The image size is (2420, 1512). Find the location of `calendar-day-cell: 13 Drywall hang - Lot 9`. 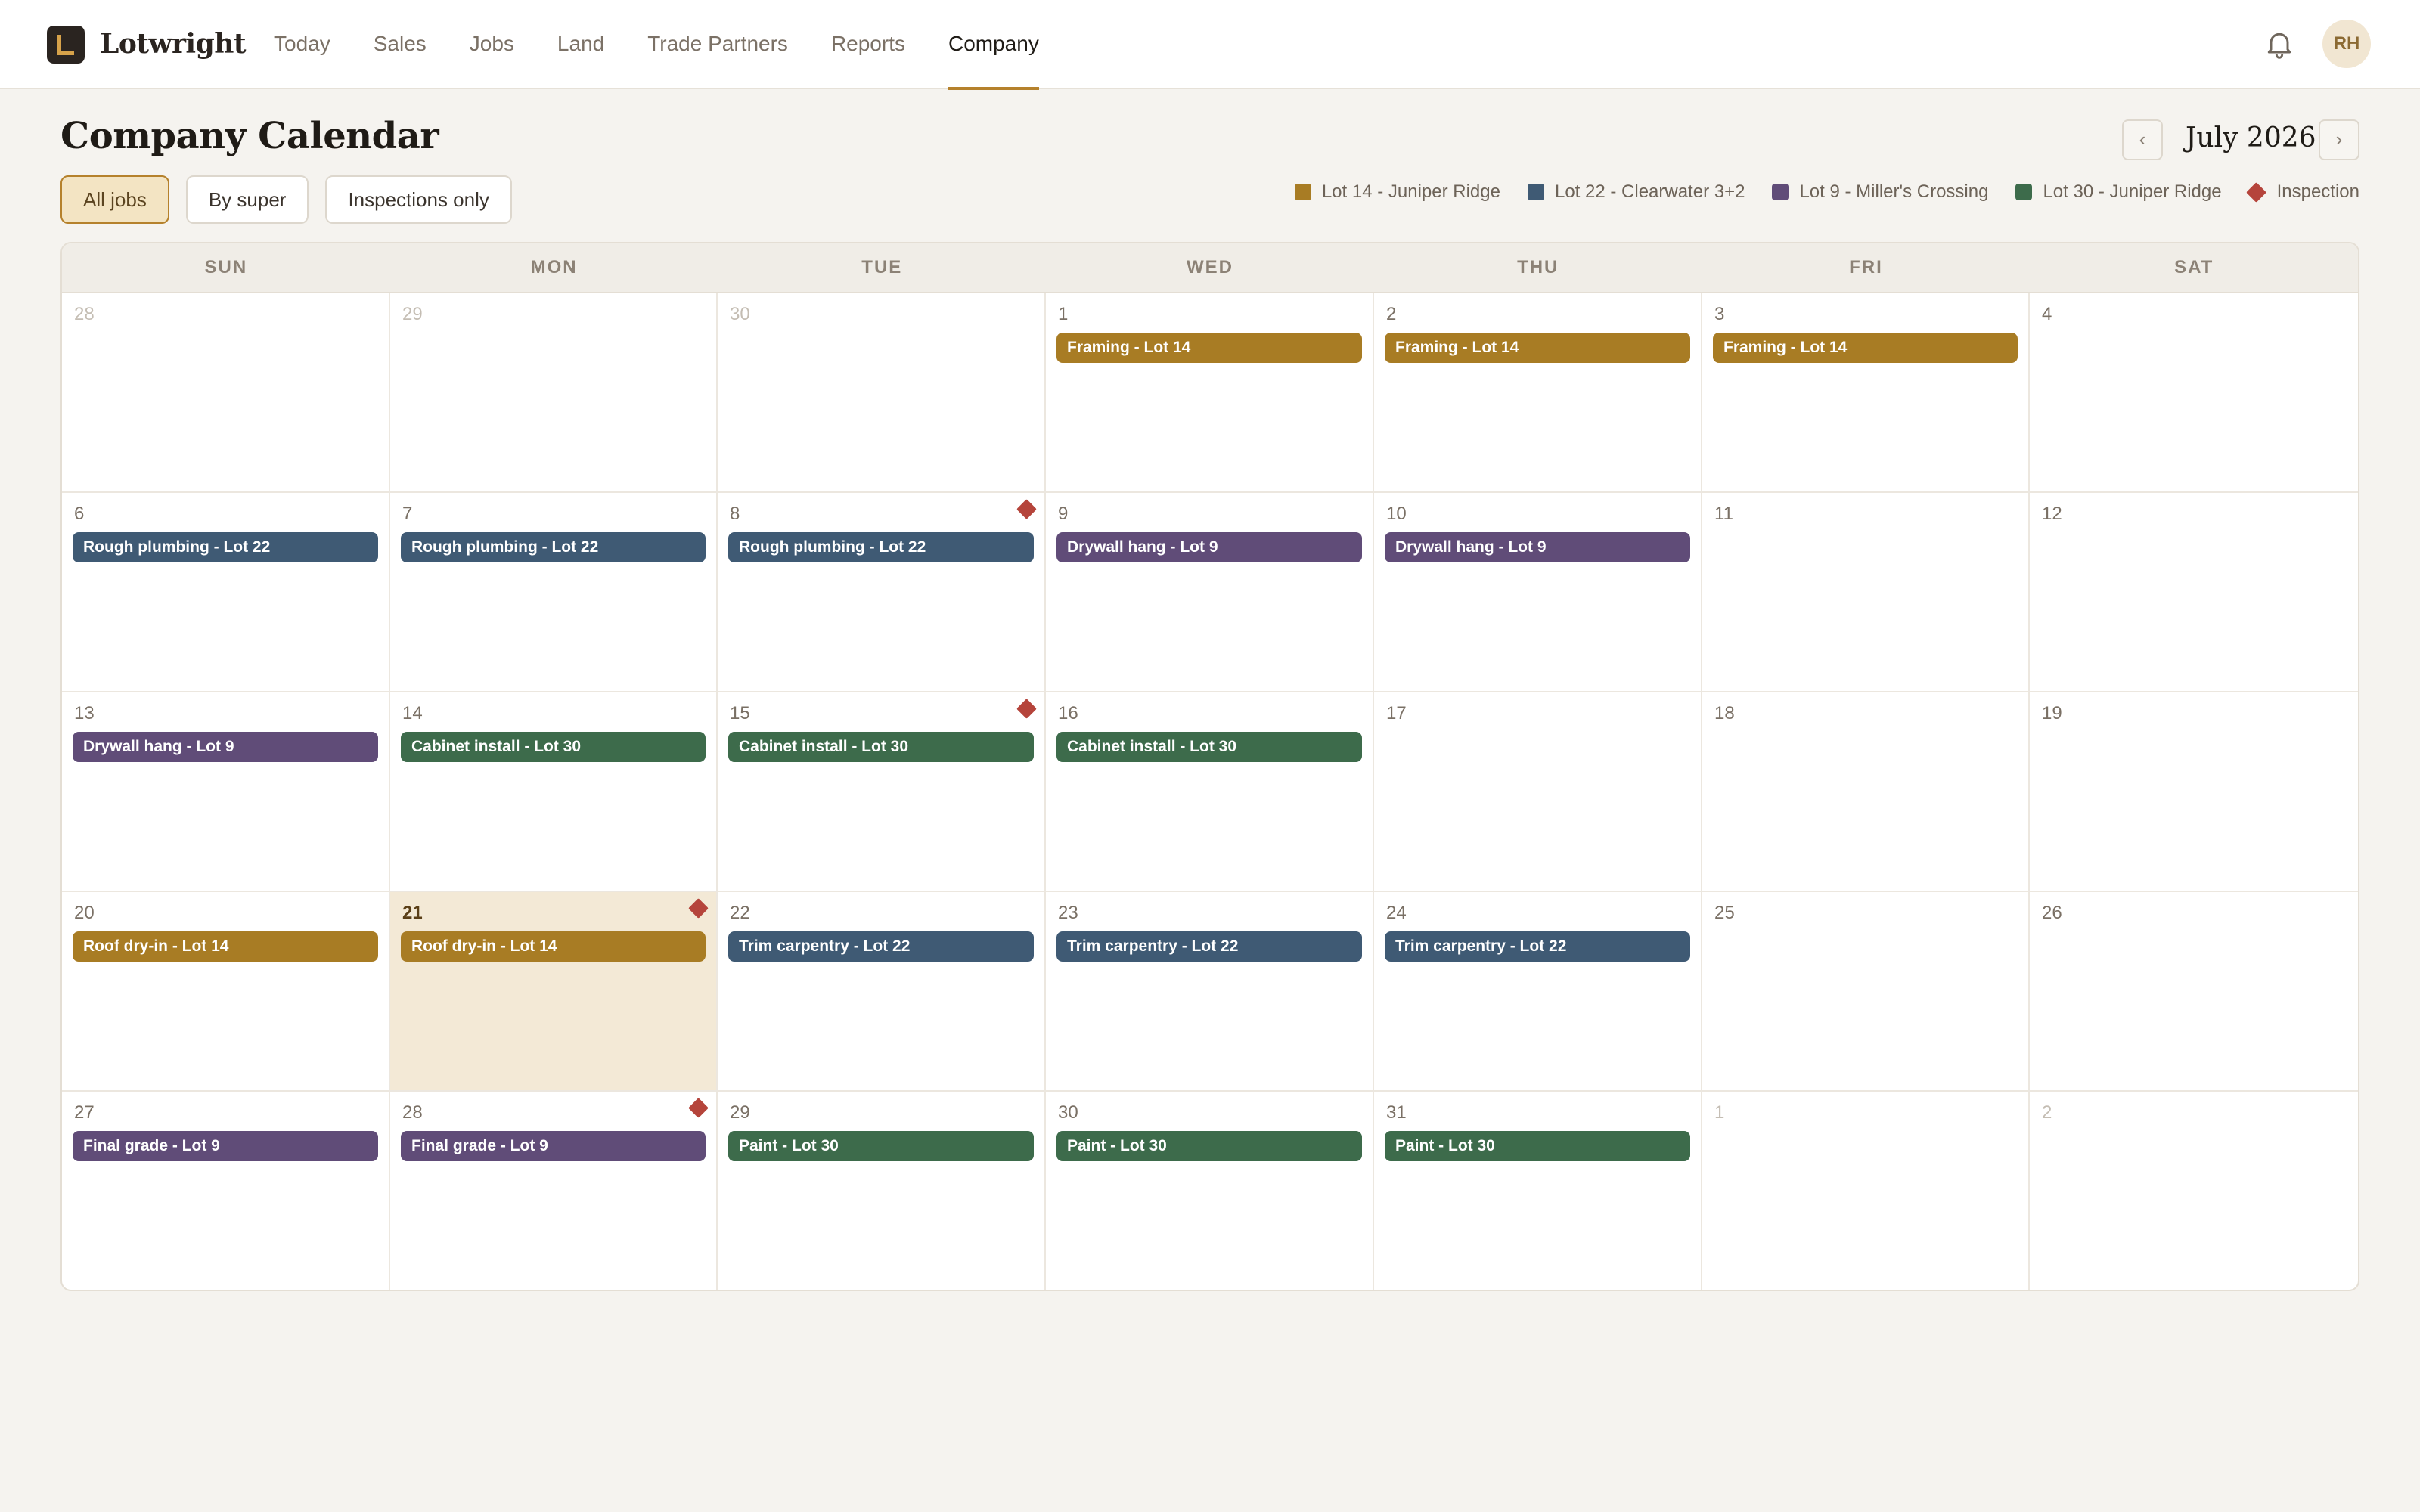

calendar-day-cell: 13 Drywall hang - Lot 9 is located at coordinates (226, 792).